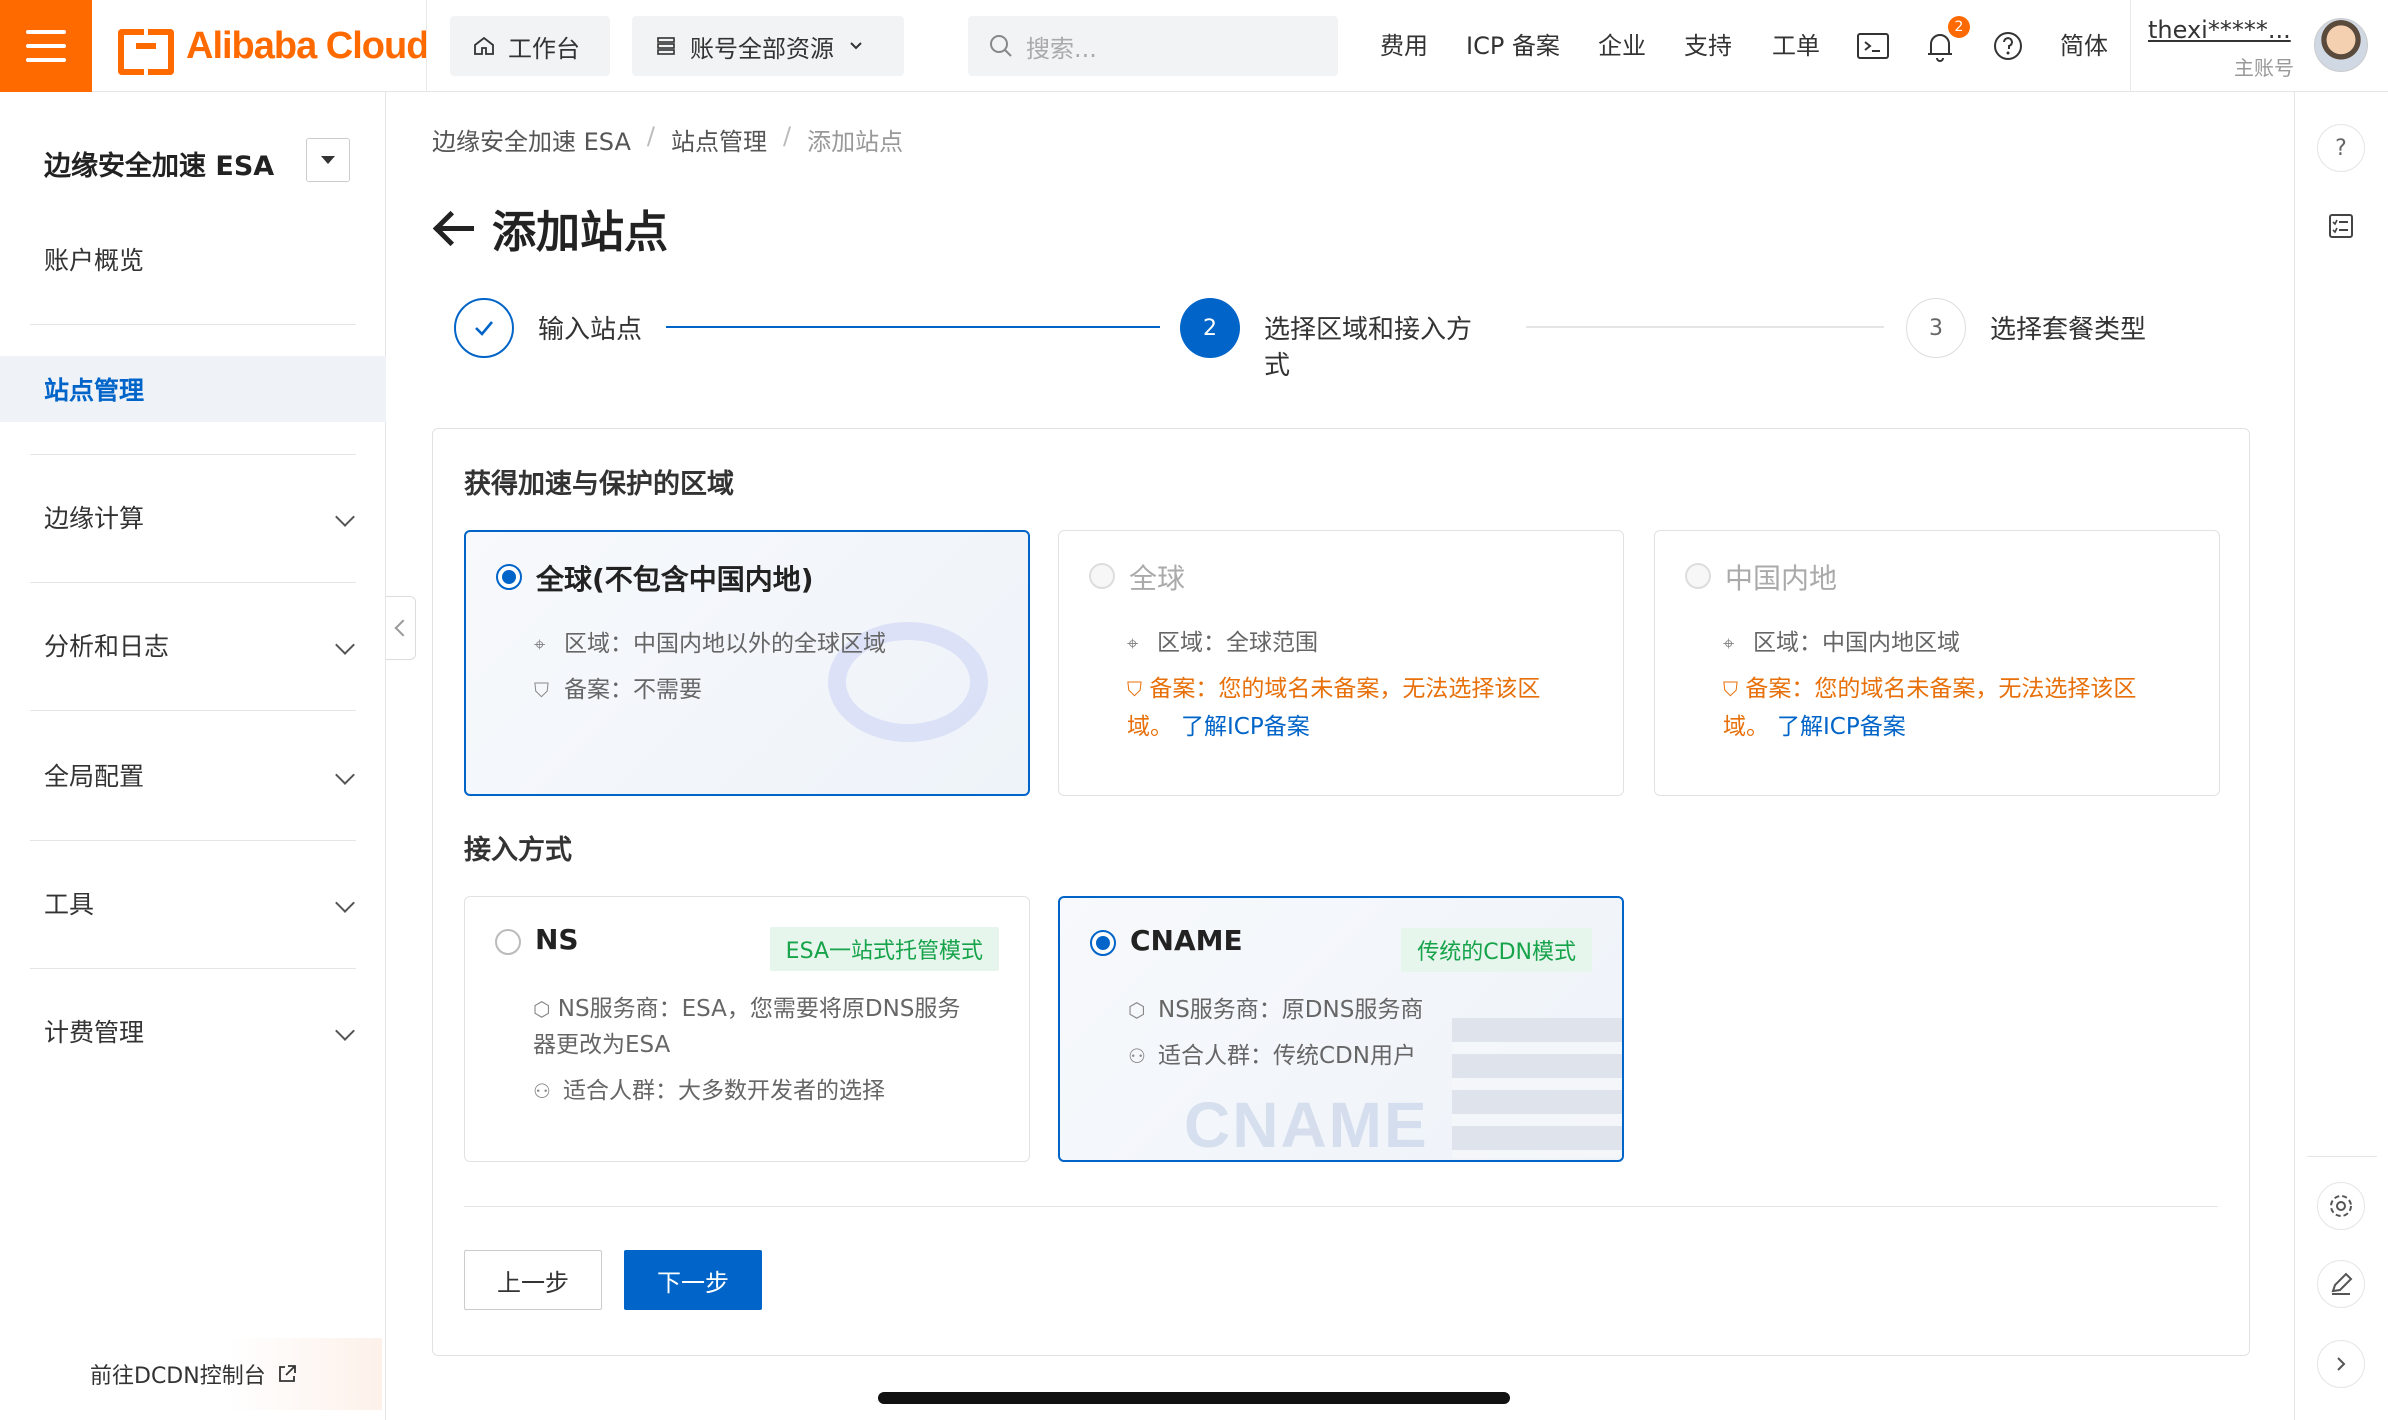  Describe the element at coordinates (719, 139) in the screenshot. I see `breadcrumb-site-management: 站点管理` at that location.